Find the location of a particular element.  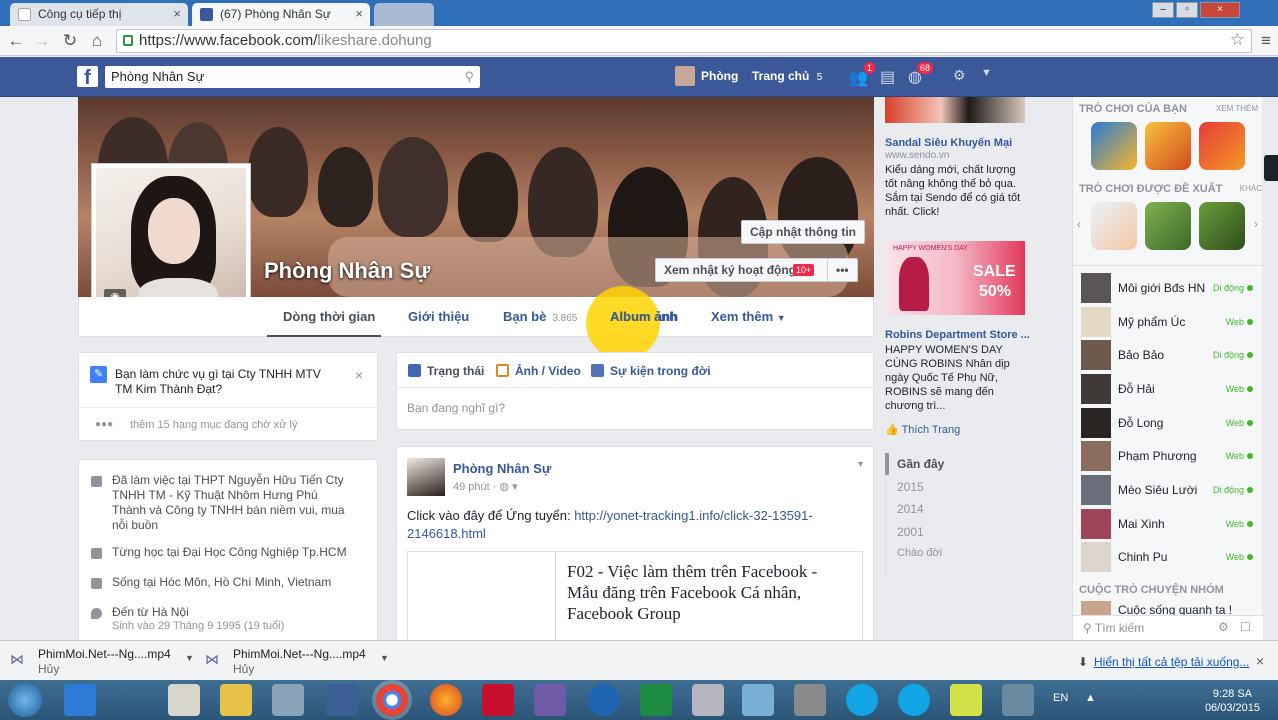

tab-more: Xem thêm ▼ is located at coordinates (748, 316).